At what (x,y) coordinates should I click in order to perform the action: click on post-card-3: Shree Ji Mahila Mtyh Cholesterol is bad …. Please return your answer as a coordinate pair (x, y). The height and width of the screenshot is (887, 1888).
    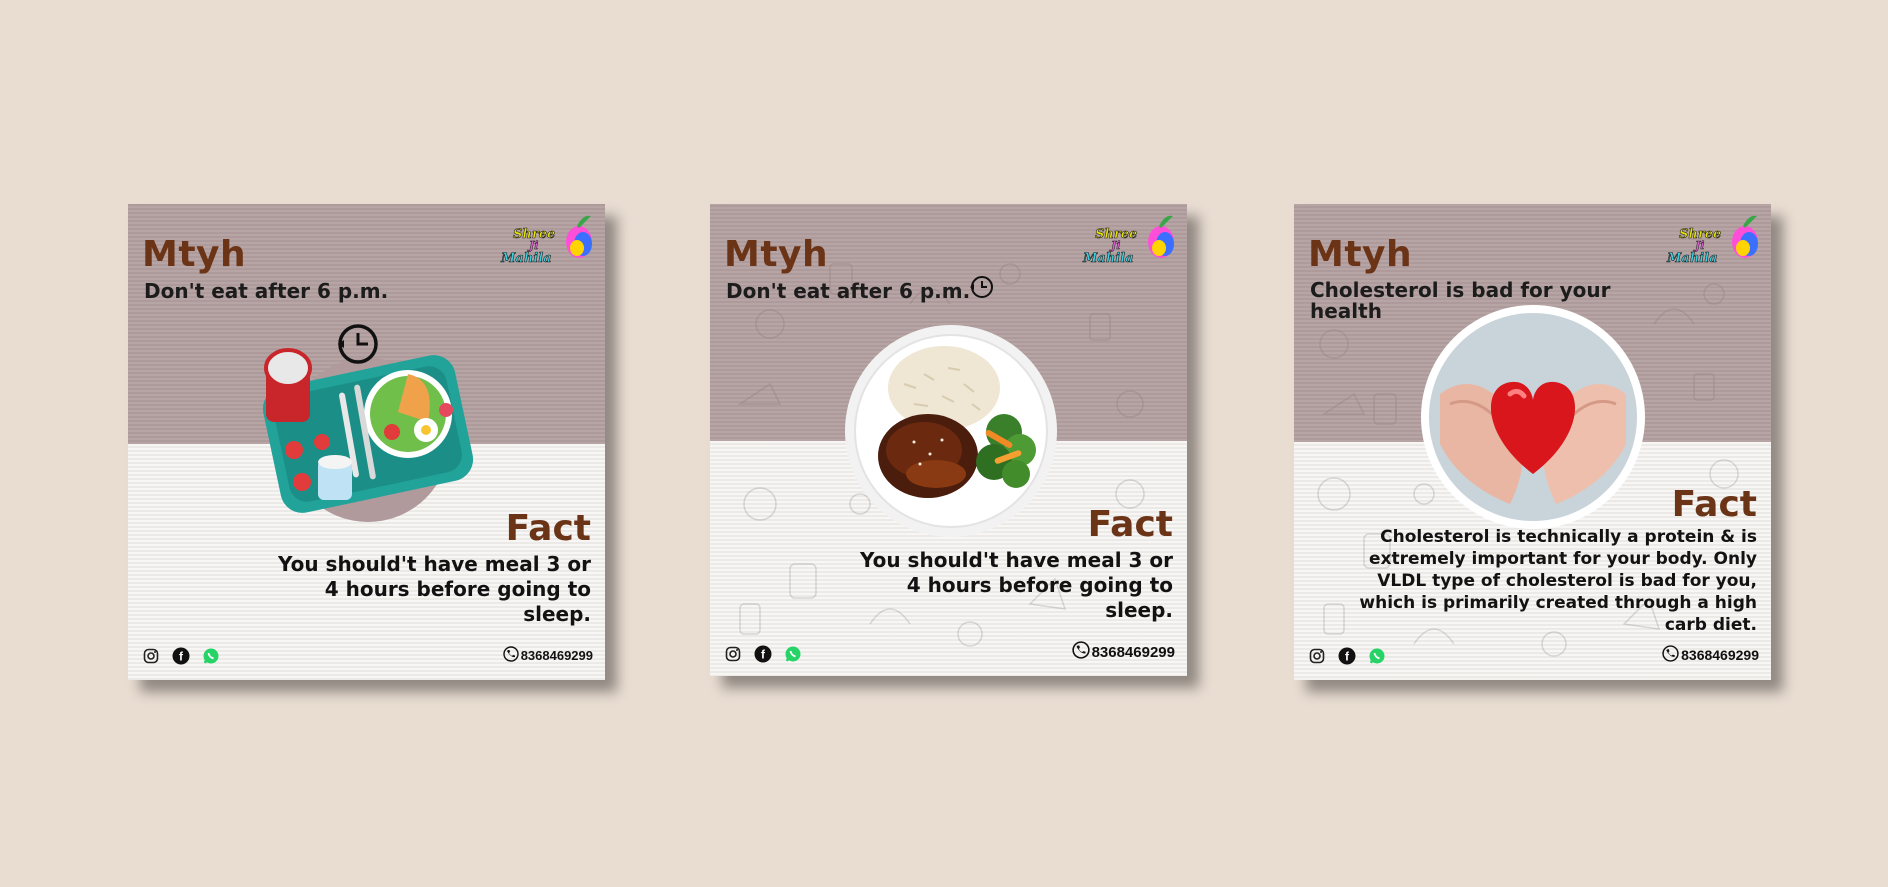
    Looking at the image, I should click on (1532, 442).